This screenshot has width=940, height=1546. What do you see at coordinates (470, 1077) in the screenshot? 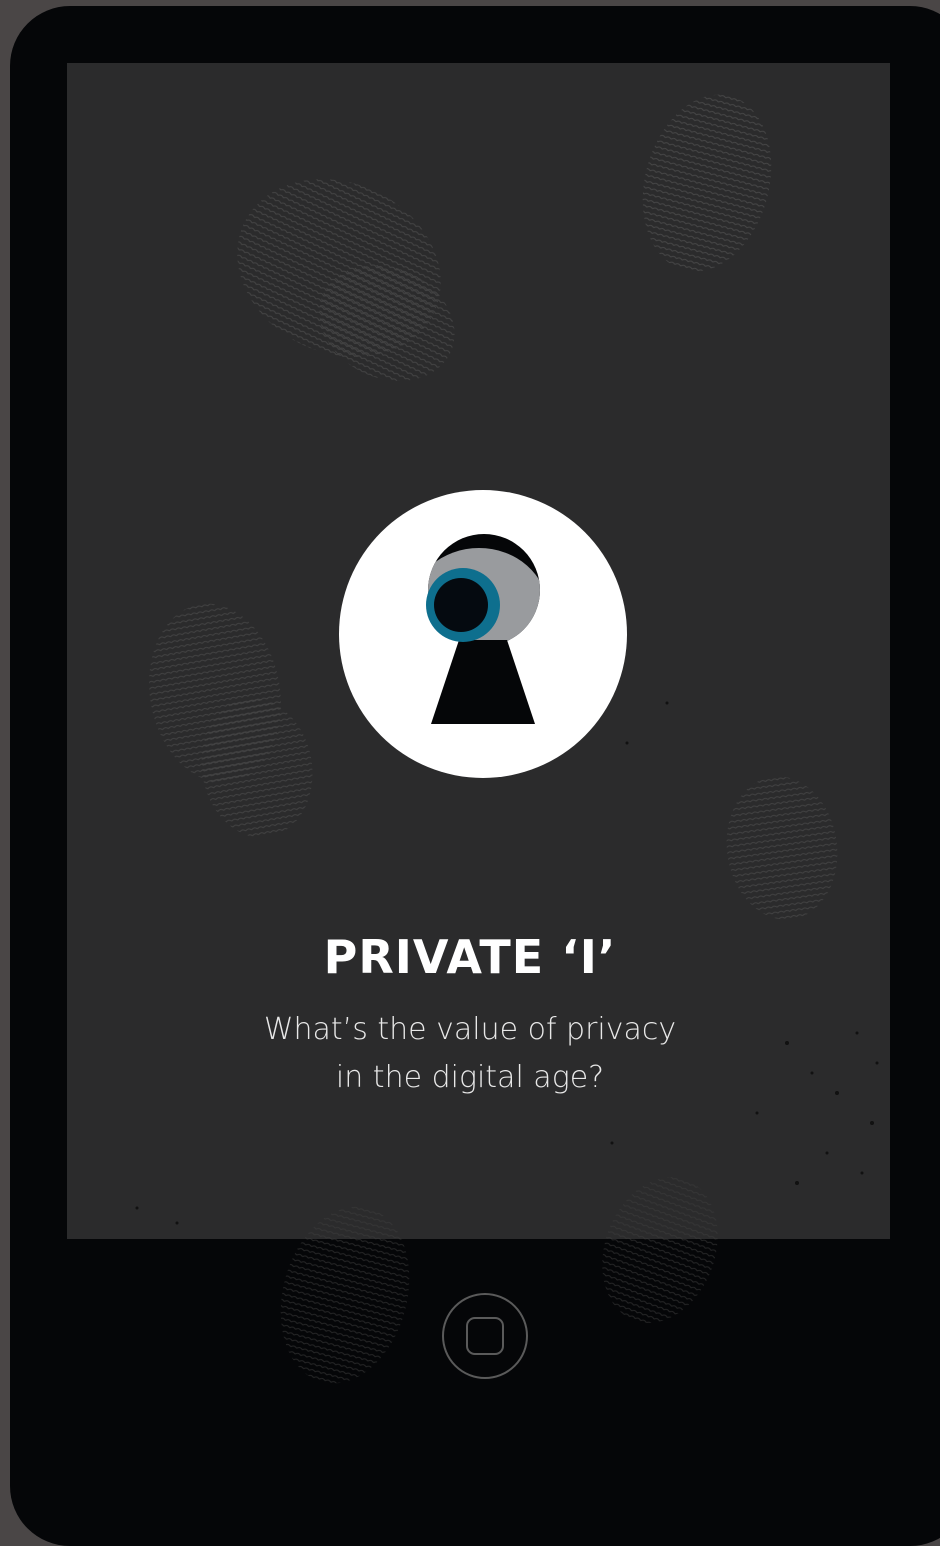
I see `subtitle-line: in the digital age?` at bounding box center [470, 1077].